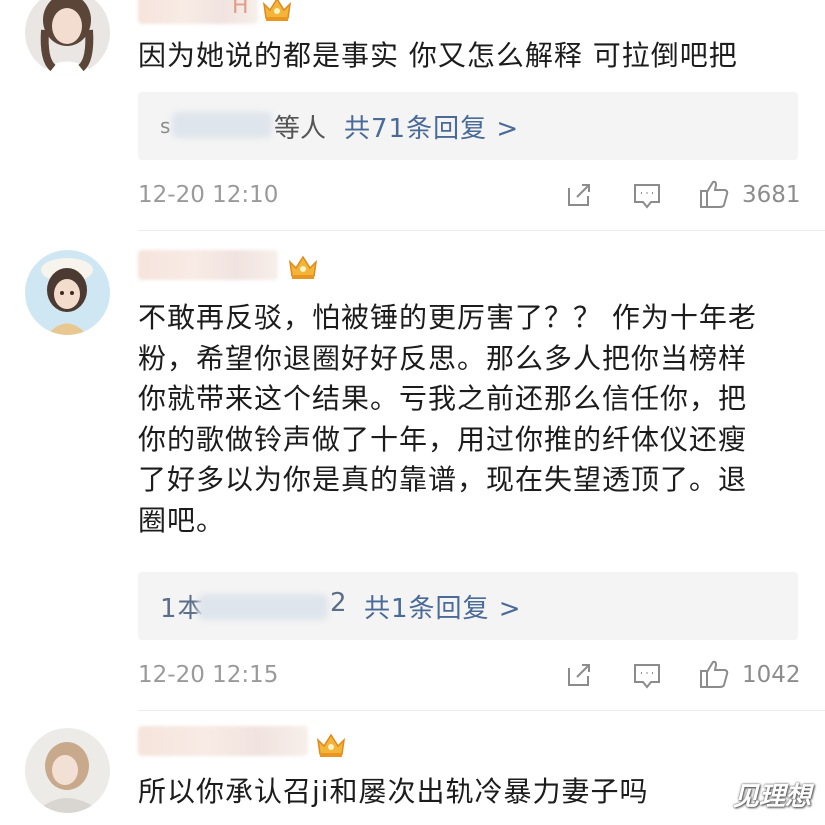 This screenshot has width=825, height=825. Describe the element at coordinates (443, 606) in the screenshot. I see `reply-count-link: 共1条回复 >` at that location.